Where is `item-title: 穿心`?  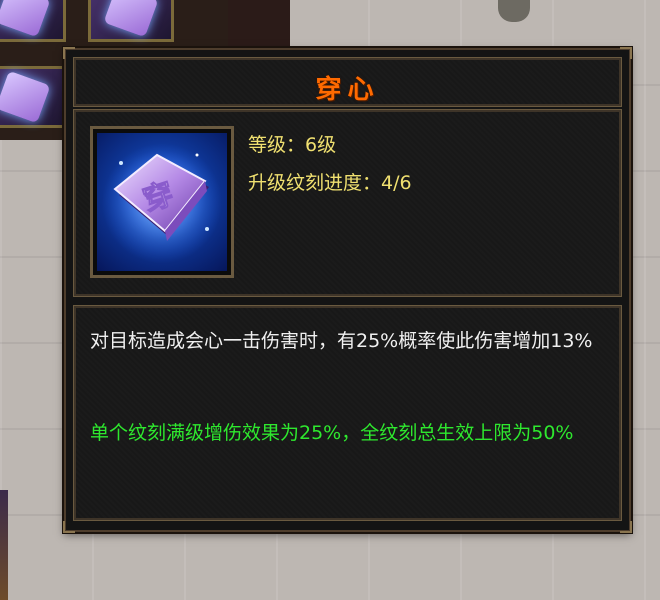
item-title: 穿心 is located at coordinates (347, 90).